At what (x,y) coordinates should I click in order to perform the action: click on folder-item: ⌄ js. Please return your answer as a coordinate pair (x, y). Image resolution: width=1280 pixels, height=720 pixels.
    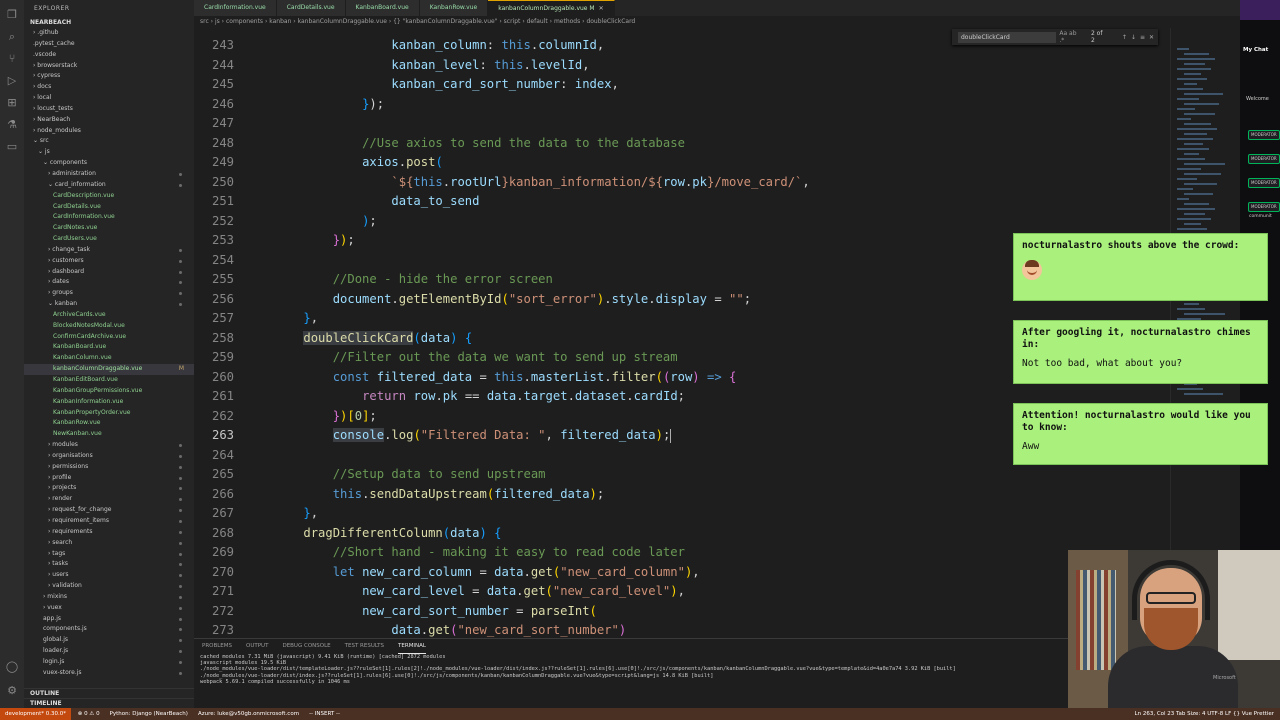
    Looking at the image, I should click on (109, 152).